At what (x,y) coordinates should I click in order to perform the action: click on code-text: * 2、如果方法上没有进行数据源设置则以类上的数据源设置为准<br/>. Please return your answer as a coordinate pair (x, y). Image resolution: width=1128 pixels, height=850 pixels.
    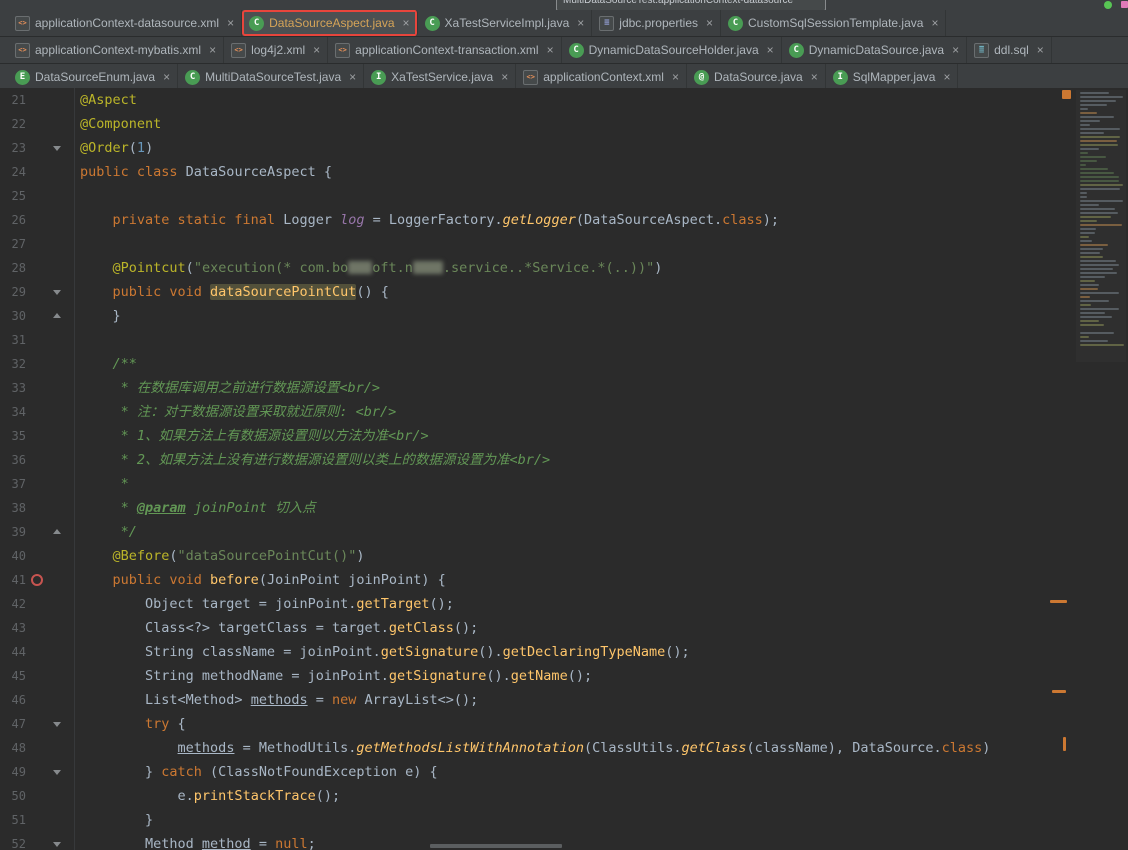
    Looking at the image, I should click on (601, 460).